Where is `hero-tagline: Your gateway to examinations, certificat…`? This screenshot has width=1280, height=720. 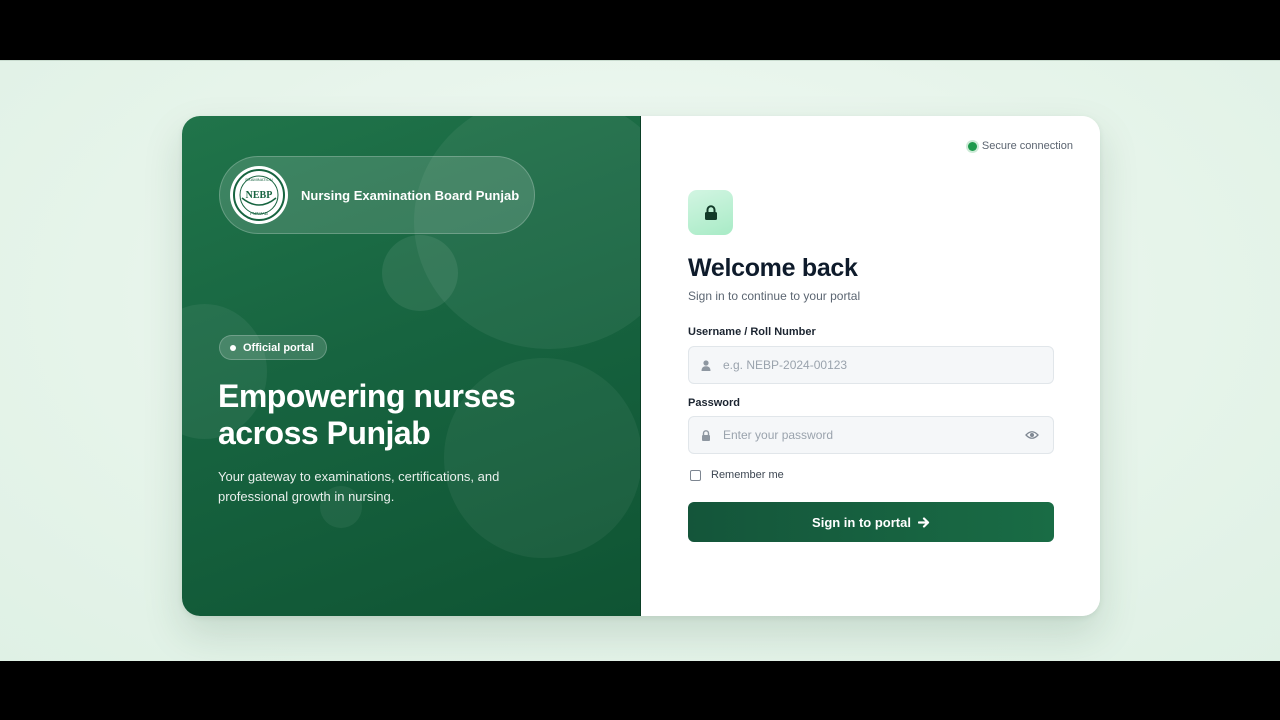
hero-tagline: Your gateway to examinations, certificat… is located at coordinates (359, 486).